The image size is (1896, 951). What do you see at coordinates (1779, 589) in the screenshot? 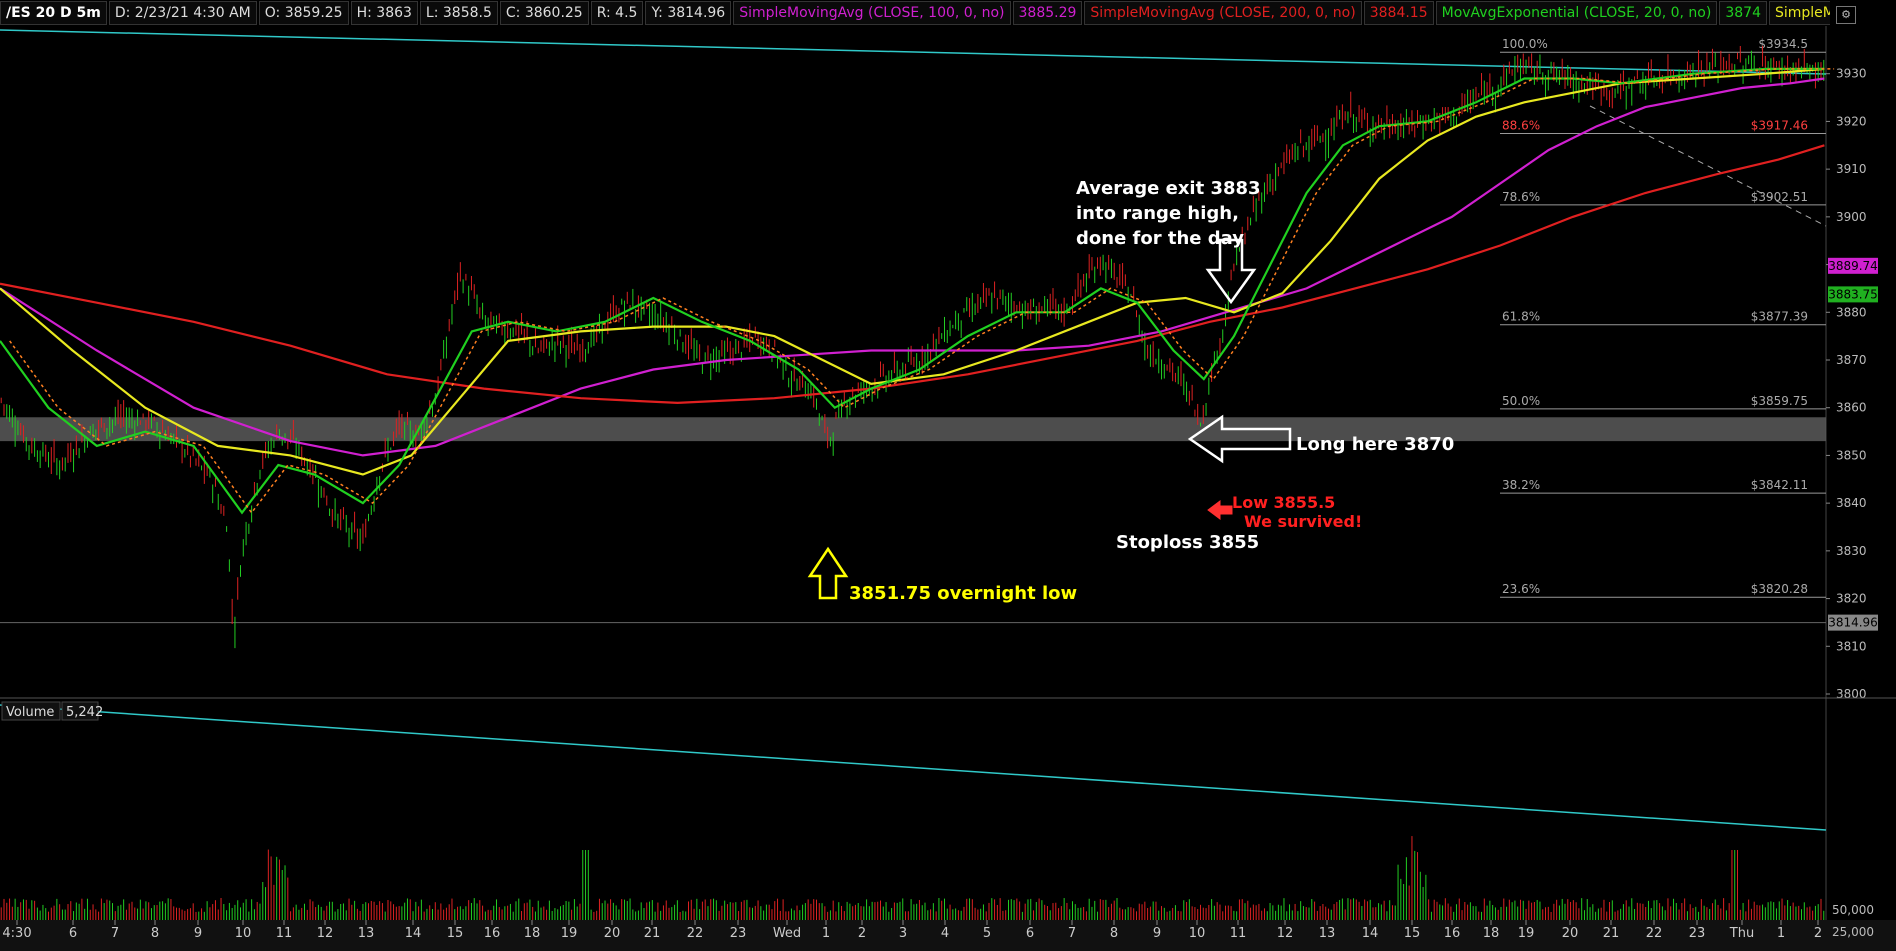
I see `fib-price-label: $3820.28` at bounding box center [1779, 589].